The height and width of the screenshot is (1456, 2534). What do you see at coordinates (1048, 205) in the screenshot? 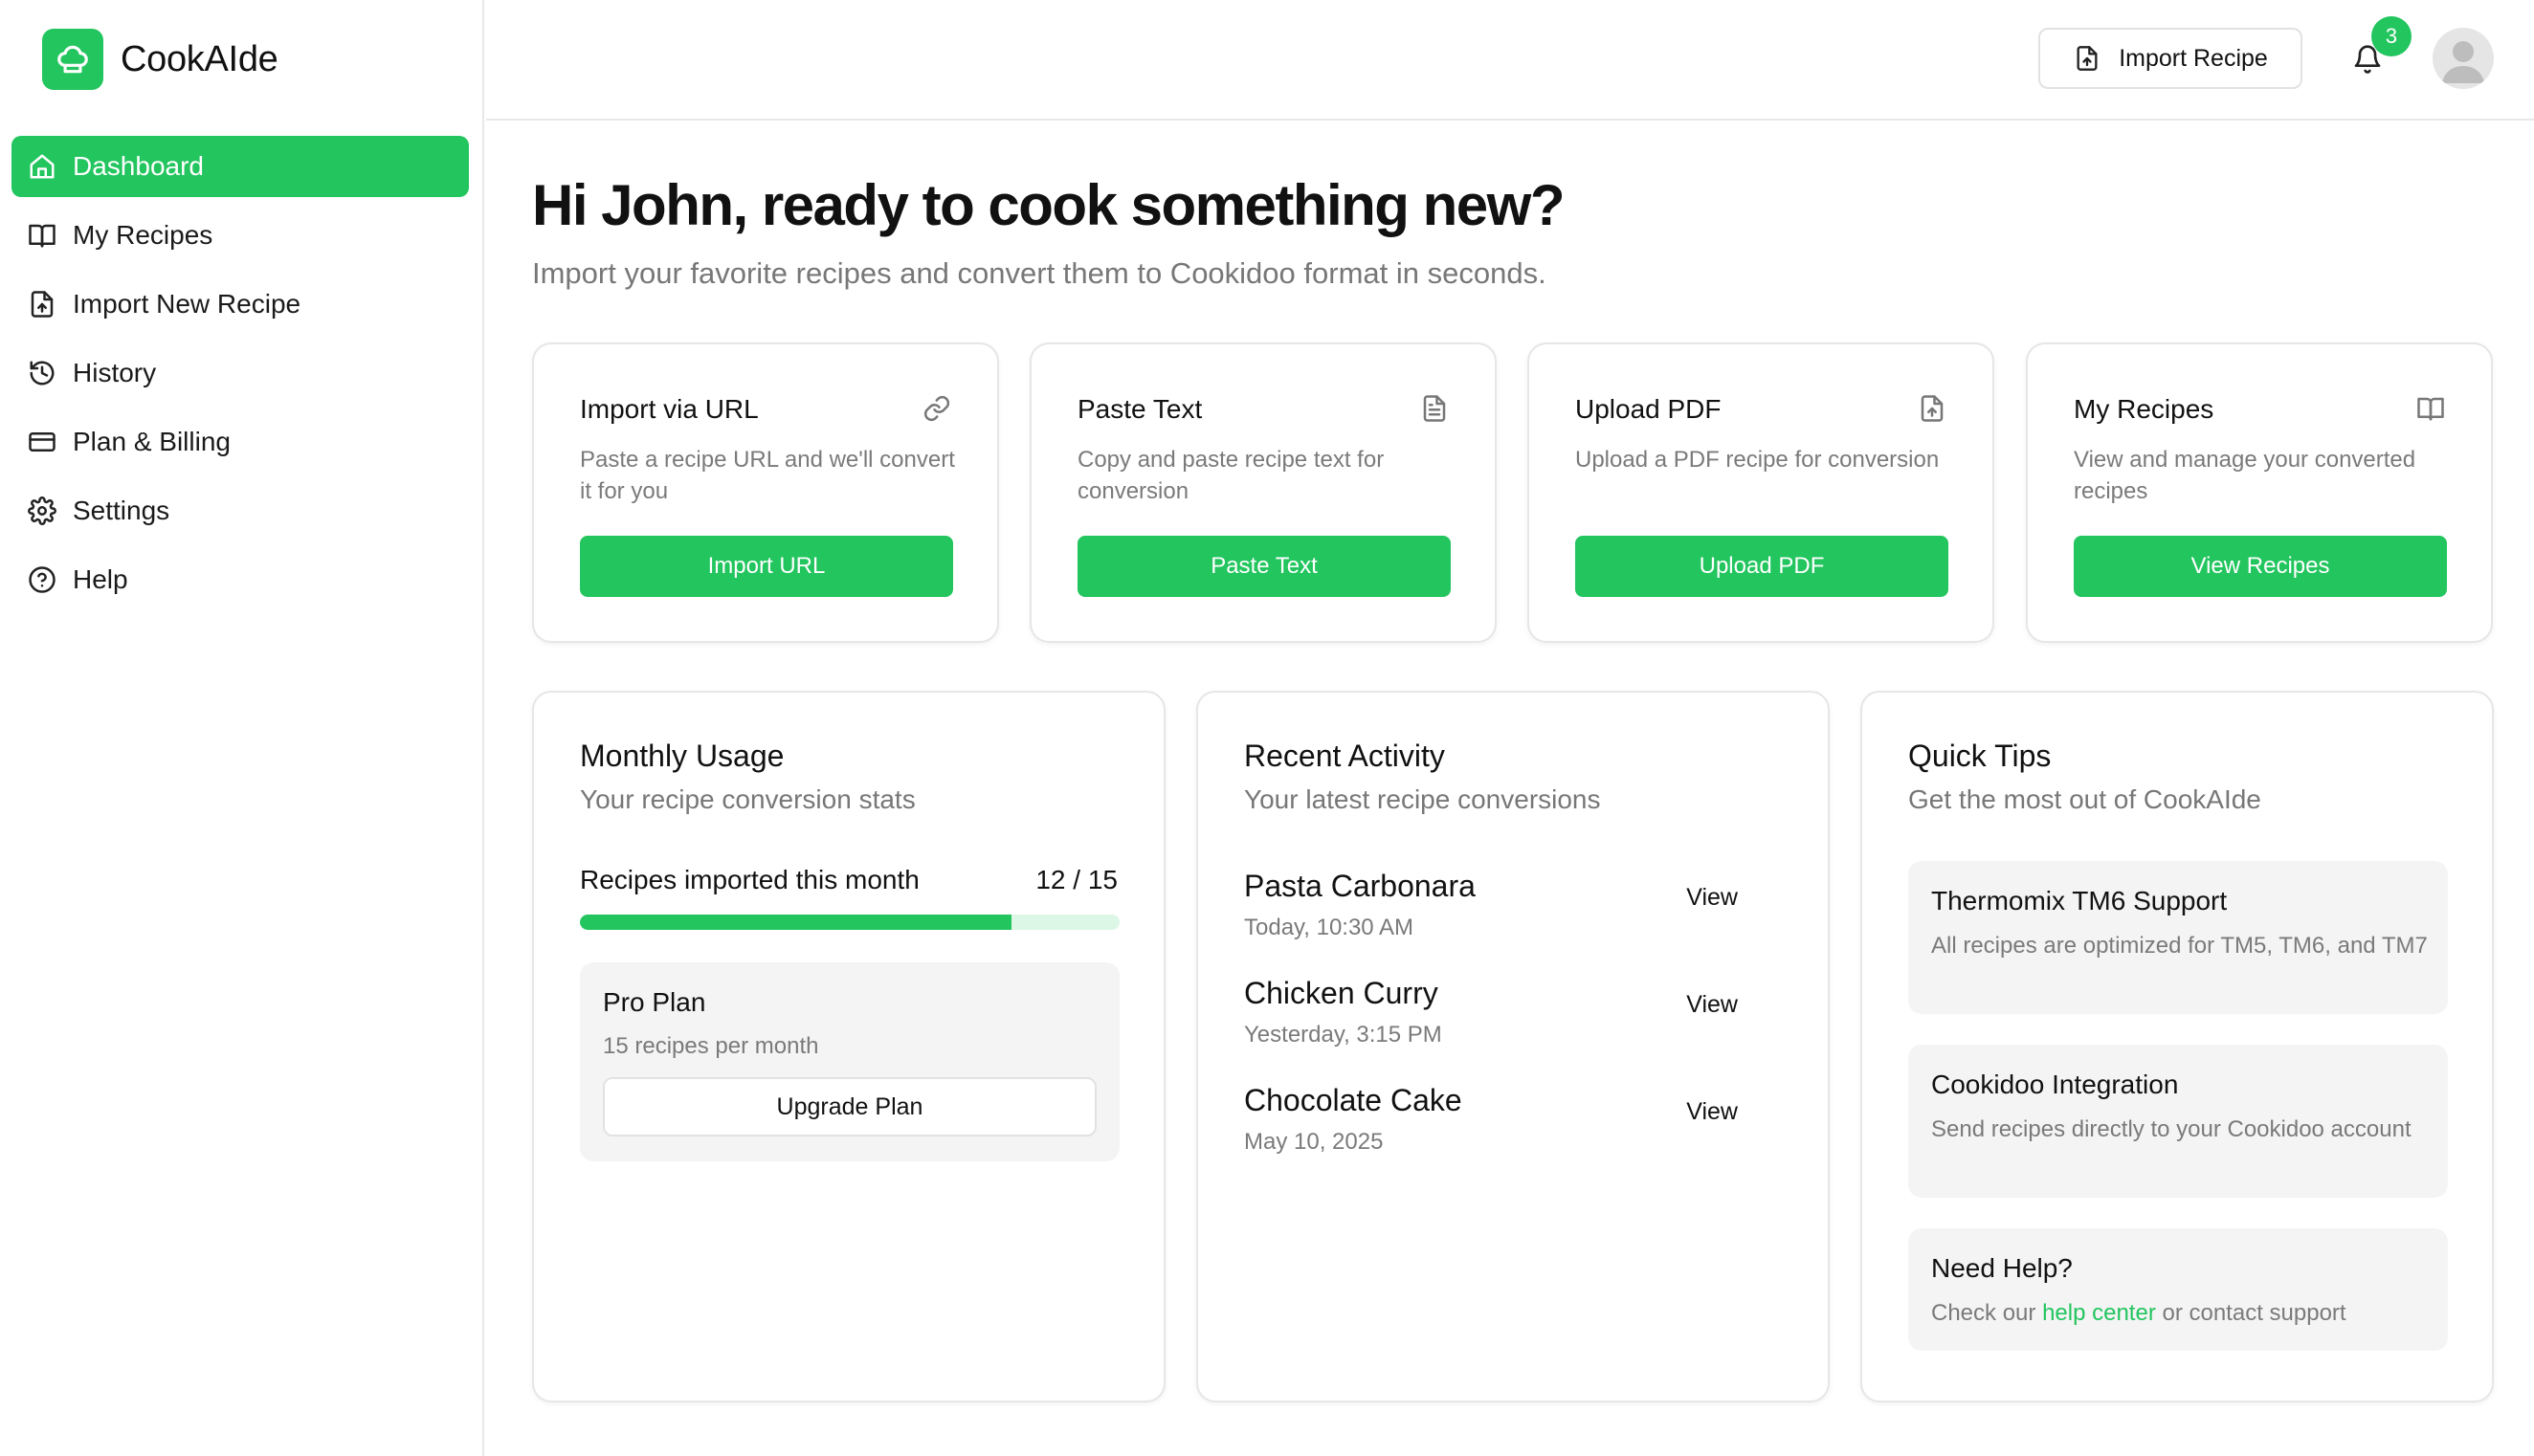
I see `page-title: Hi John, ready to cook something new?` at bounding box center [1048, 205].